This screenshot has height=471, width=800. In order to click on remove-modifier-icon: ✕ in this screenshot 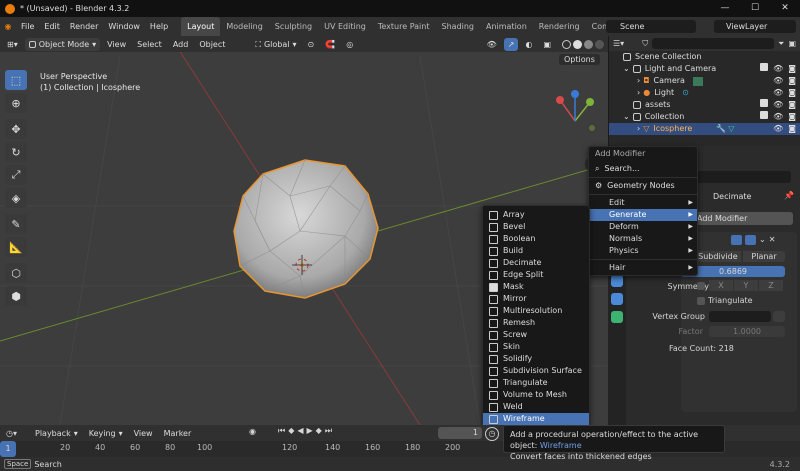, I will do `click(772, 240)`.